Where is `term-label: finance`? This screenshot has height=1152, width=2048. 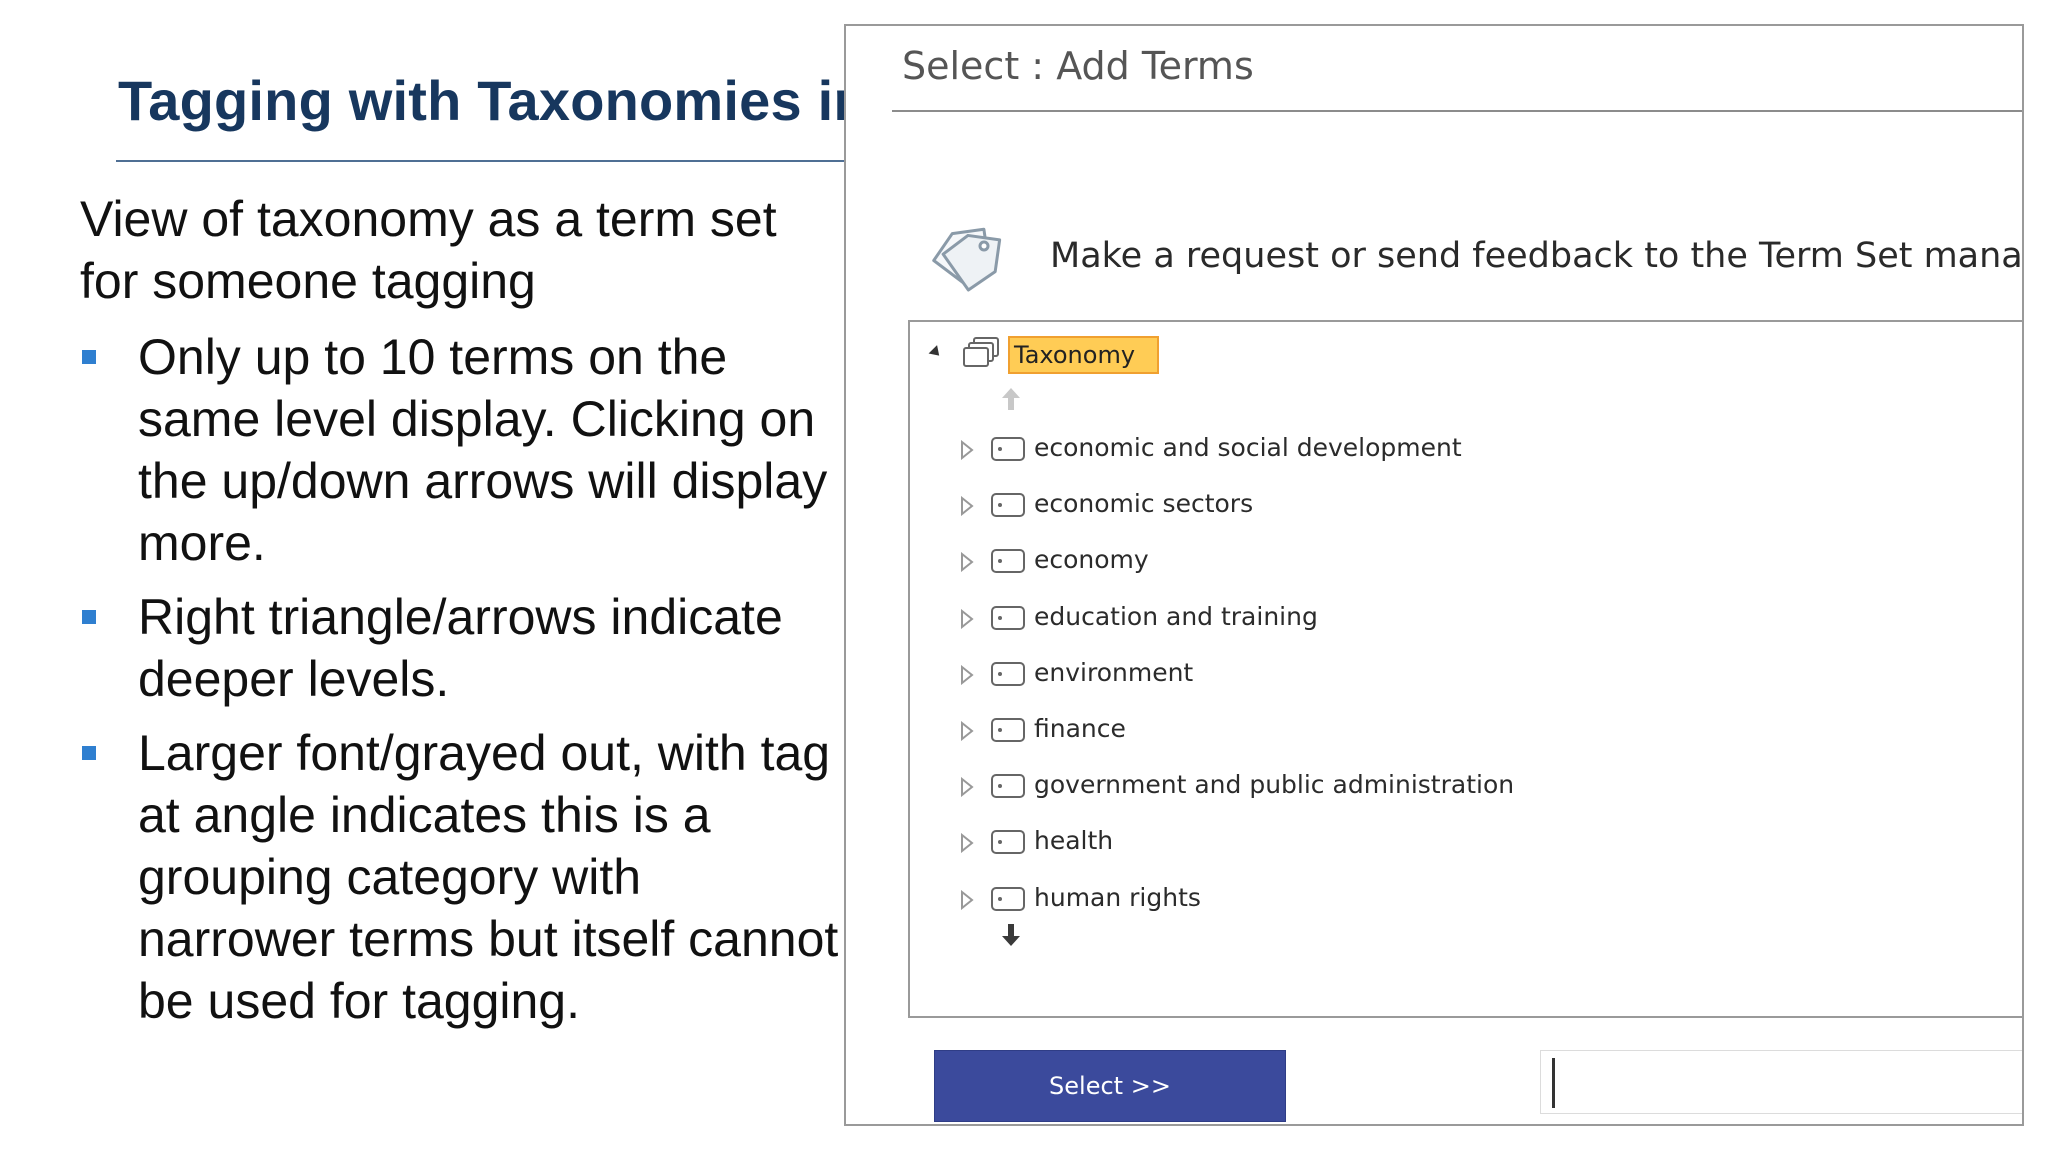 term-label: finance is located at coordinates (1080, 728).